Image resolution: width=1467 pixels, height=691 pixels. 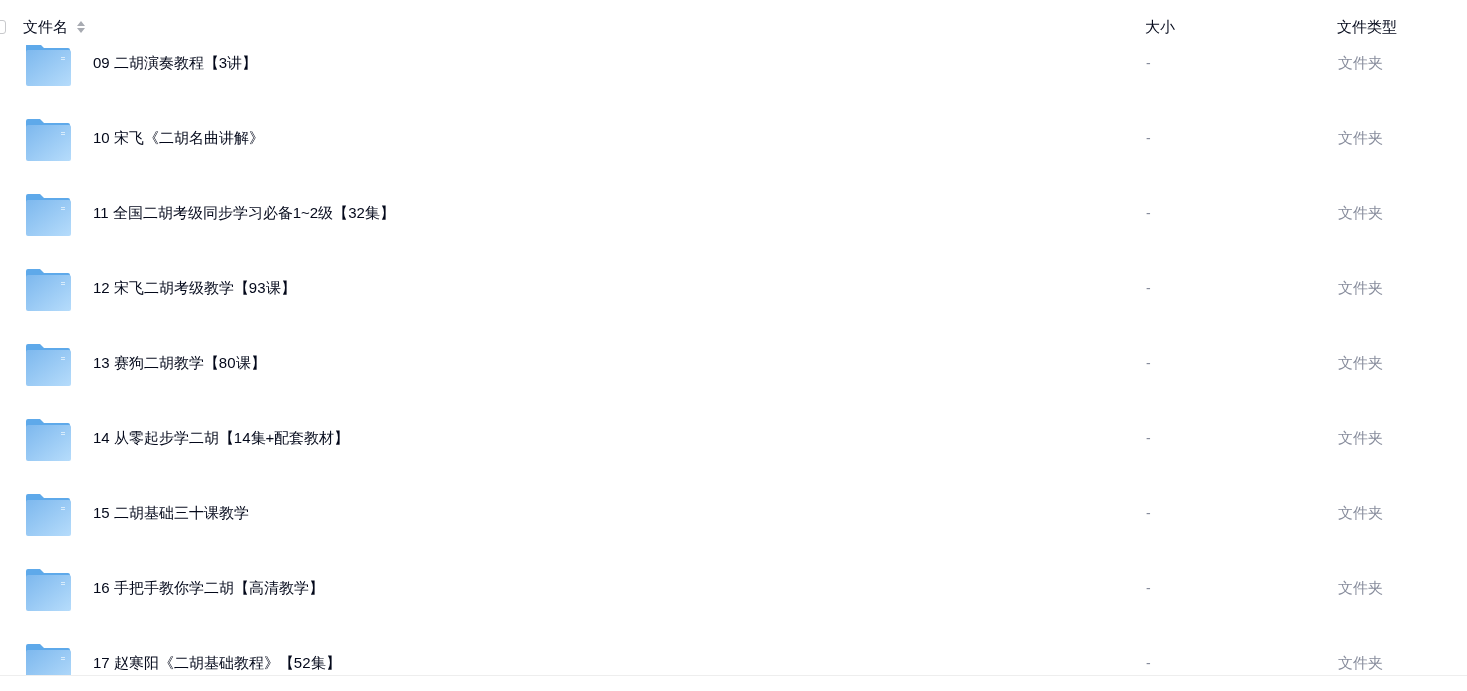 I want to click on sort-icon, so click(x=81, y=27).